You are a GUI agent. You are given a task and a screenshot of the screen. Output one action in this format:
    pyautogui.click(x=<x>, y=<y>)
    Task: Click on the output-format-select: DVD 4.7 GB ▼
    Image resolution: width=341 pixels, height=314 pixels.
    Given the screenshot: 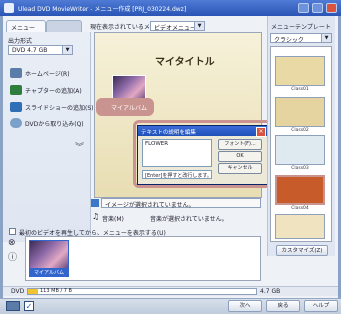 What is the action you would take?
    pyautogui.click(x=40, y=50)
    